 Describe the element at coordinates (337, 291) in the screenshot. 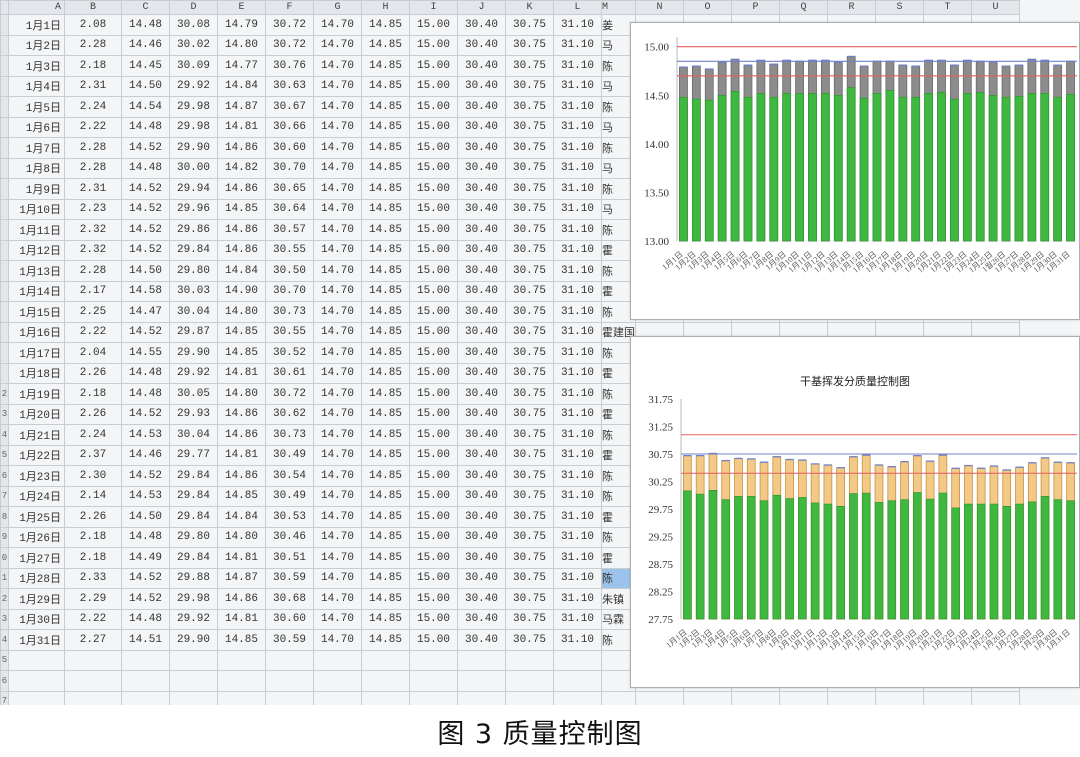

I see `cell-g-14: 14.70` at that location.